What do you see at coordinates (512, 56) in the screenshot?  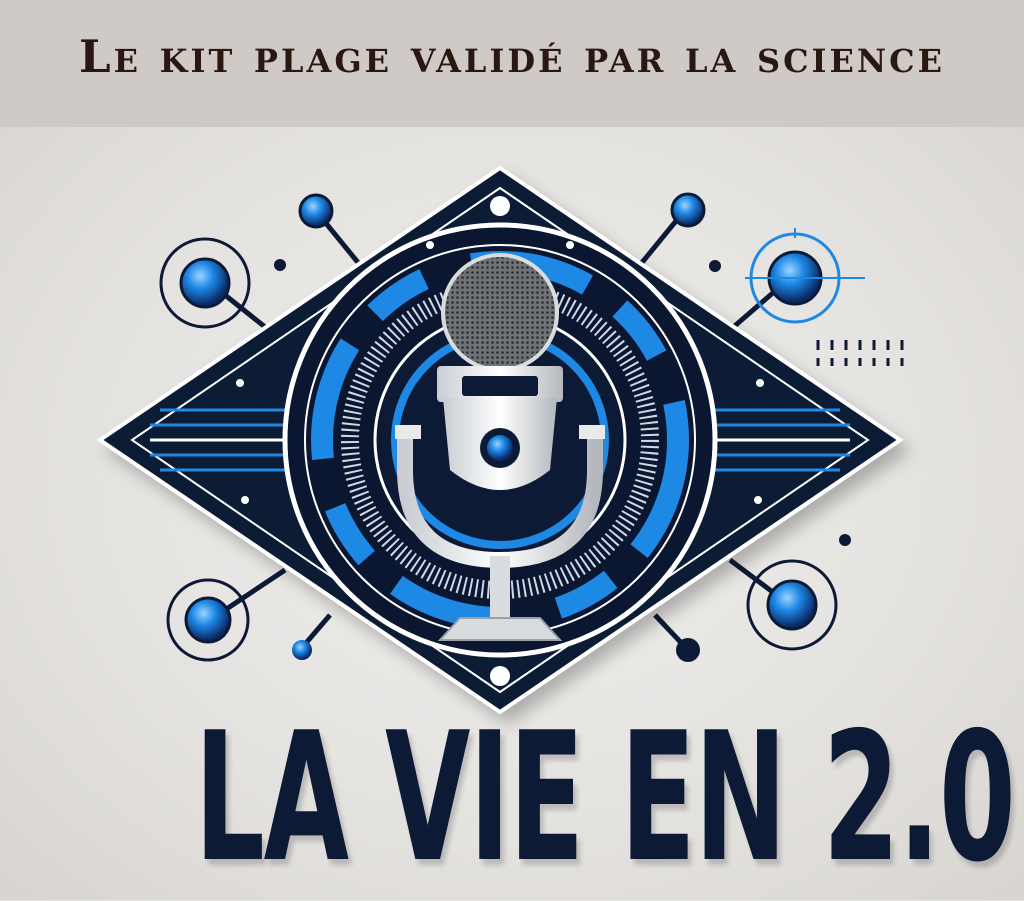 I see `page-title: Le kit plage validé par la science` at bounding box center [512, 56].